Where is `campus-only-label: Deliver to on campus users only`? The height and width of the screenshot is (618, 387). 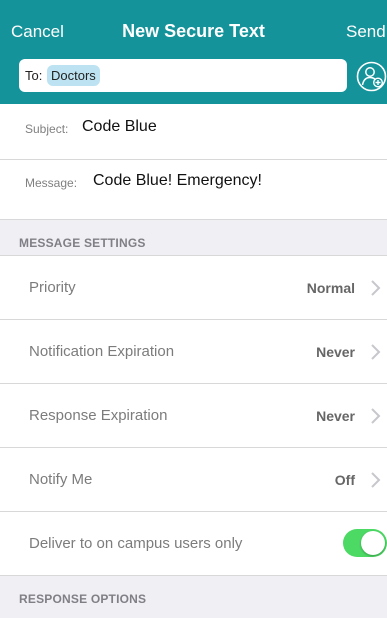 campus-only-label: Deliver to on campus users only is located at coordinates (136, 543).